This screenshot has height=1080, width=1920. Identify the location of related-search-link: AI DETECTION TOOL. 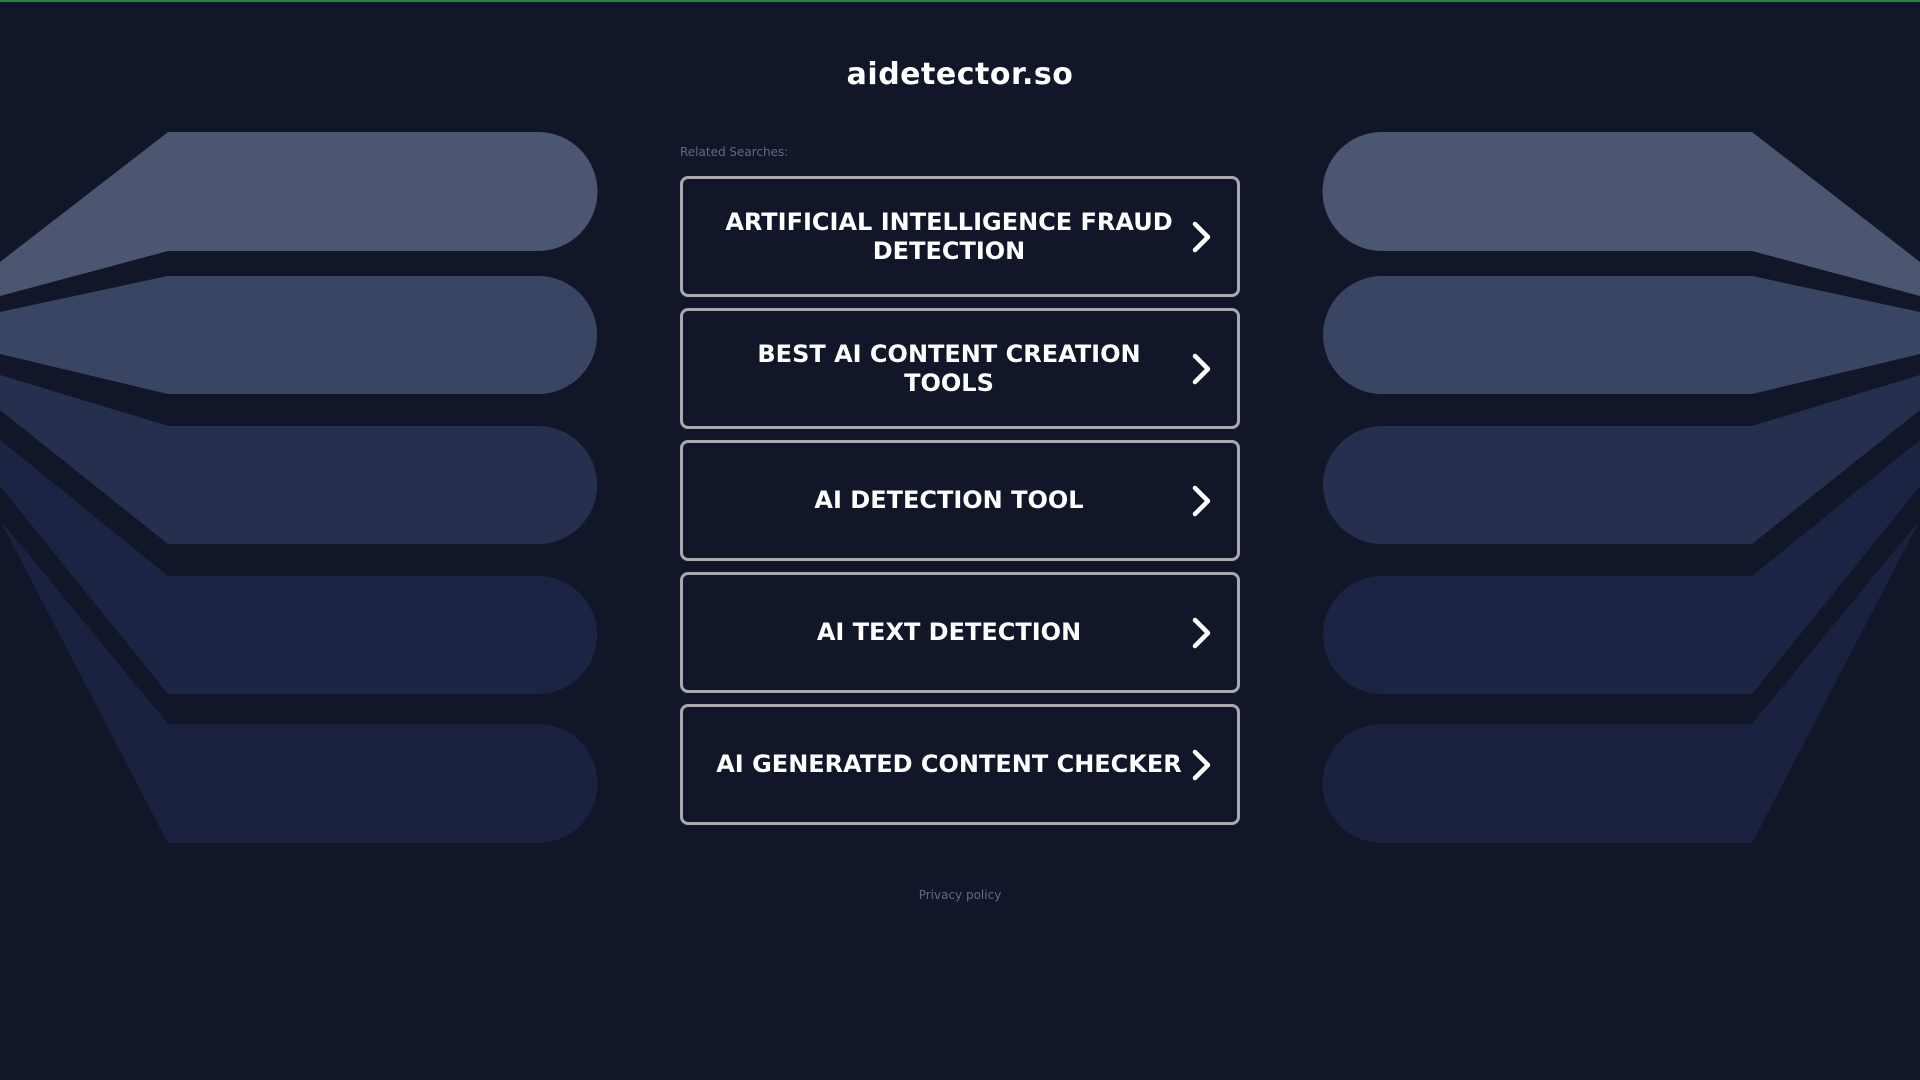
(960, 500).